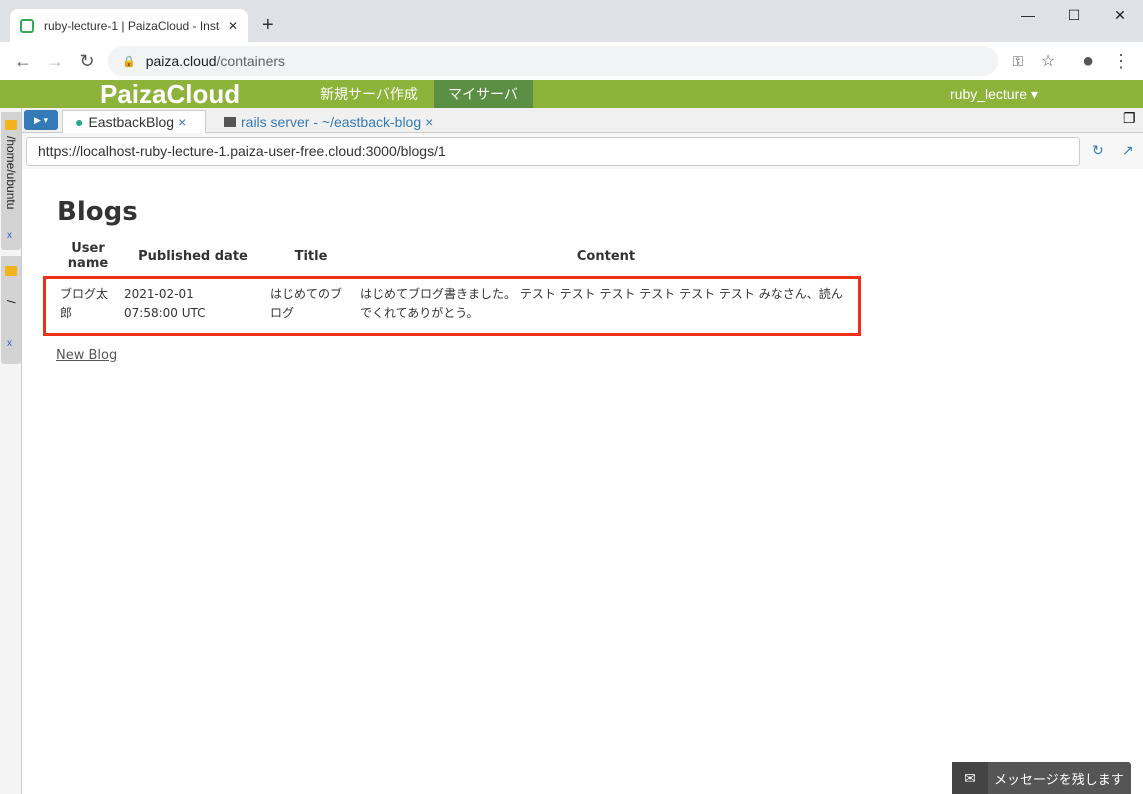  What do you see at coordinates (181, 61) in the screenshot?
I see `url-host: paiza.cloud` at bounding box center [181, 61].